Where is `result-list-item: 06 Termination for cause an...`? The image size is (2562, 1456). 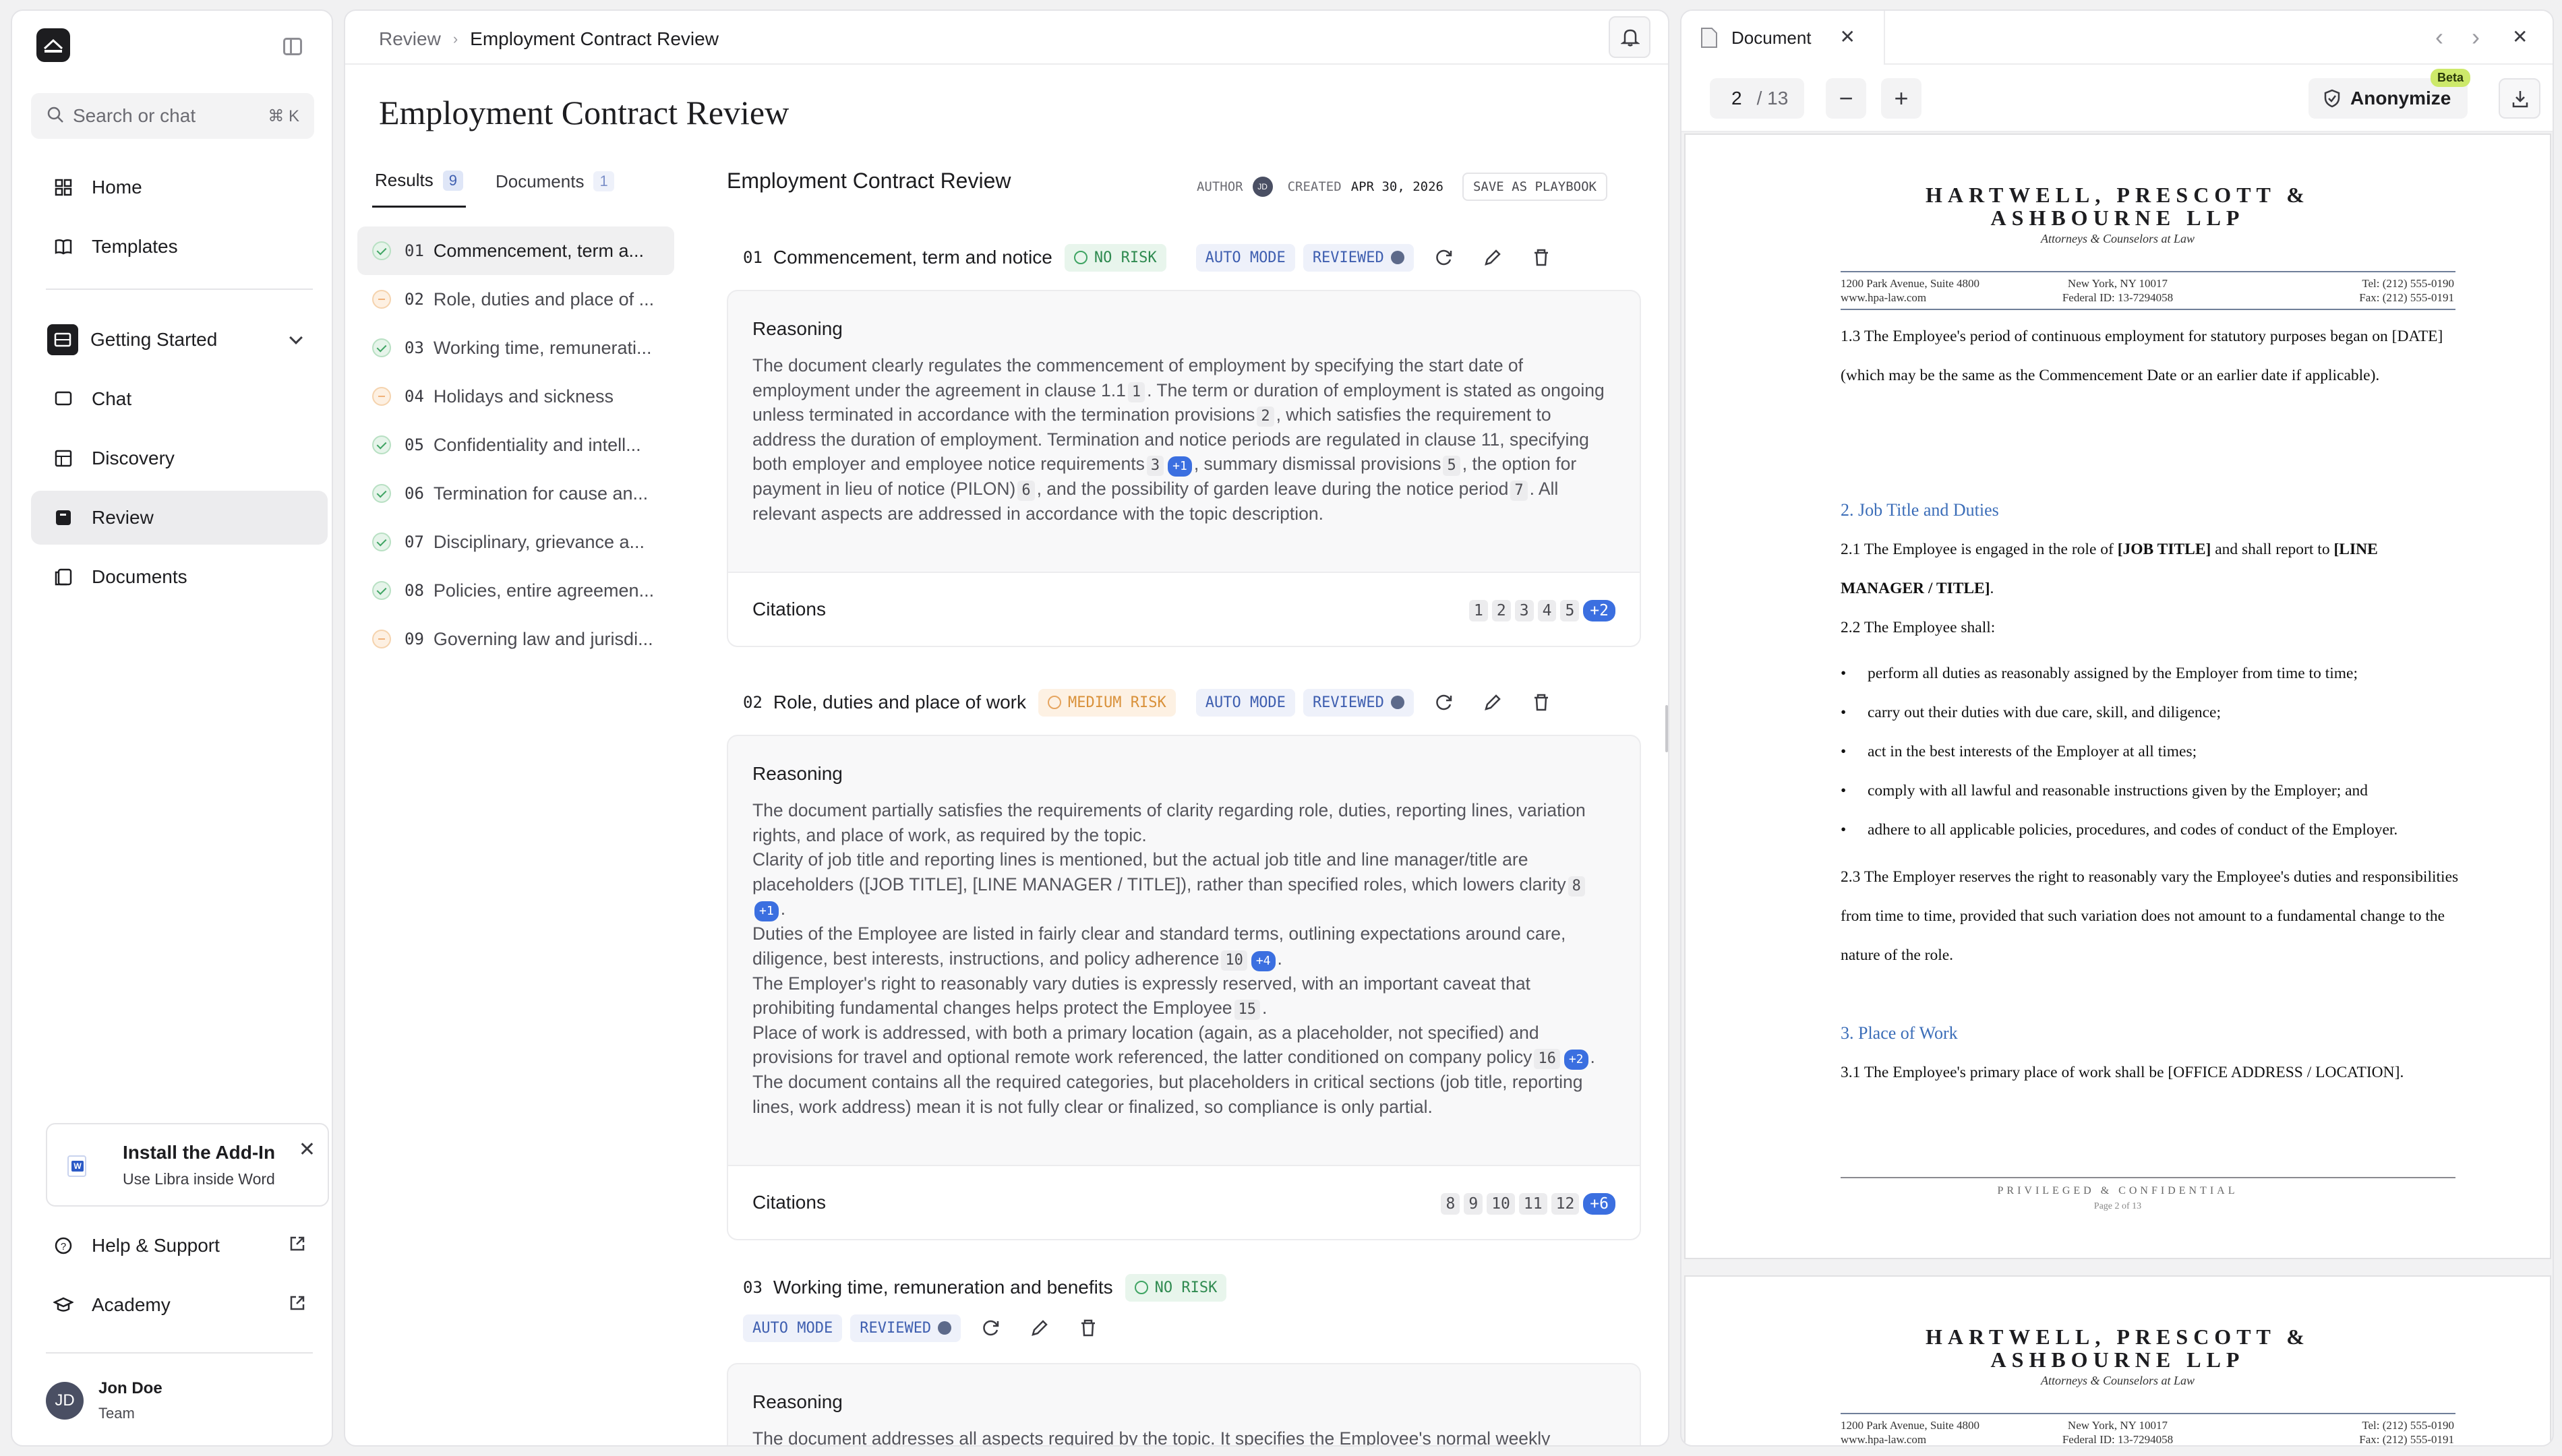 result-list-item: 06 Termination for cause an... is located at coordinates (515, 493).